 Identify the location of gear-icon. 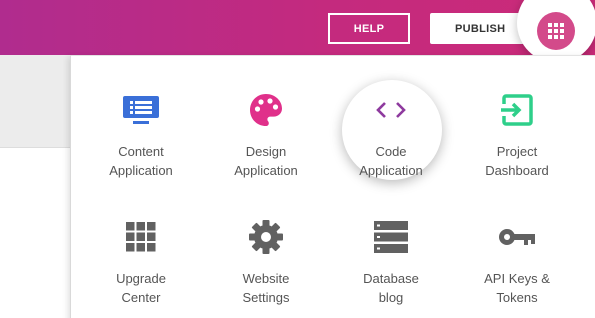
(266, 237).